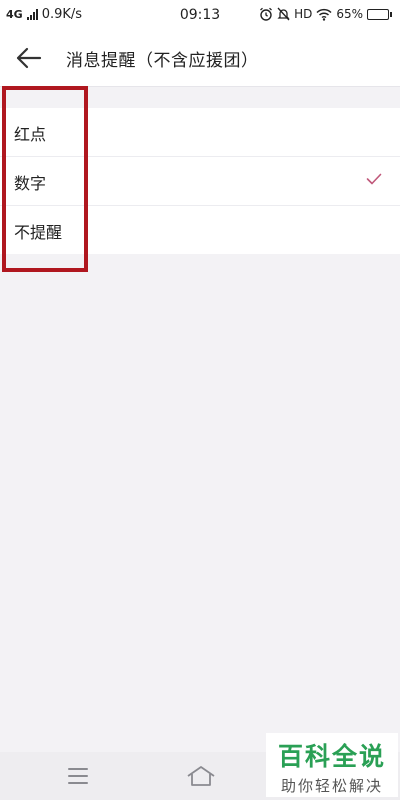 This screenshot has width=400, height=800. I want to click on watermark-title: 百科全说, so click(331, 756).